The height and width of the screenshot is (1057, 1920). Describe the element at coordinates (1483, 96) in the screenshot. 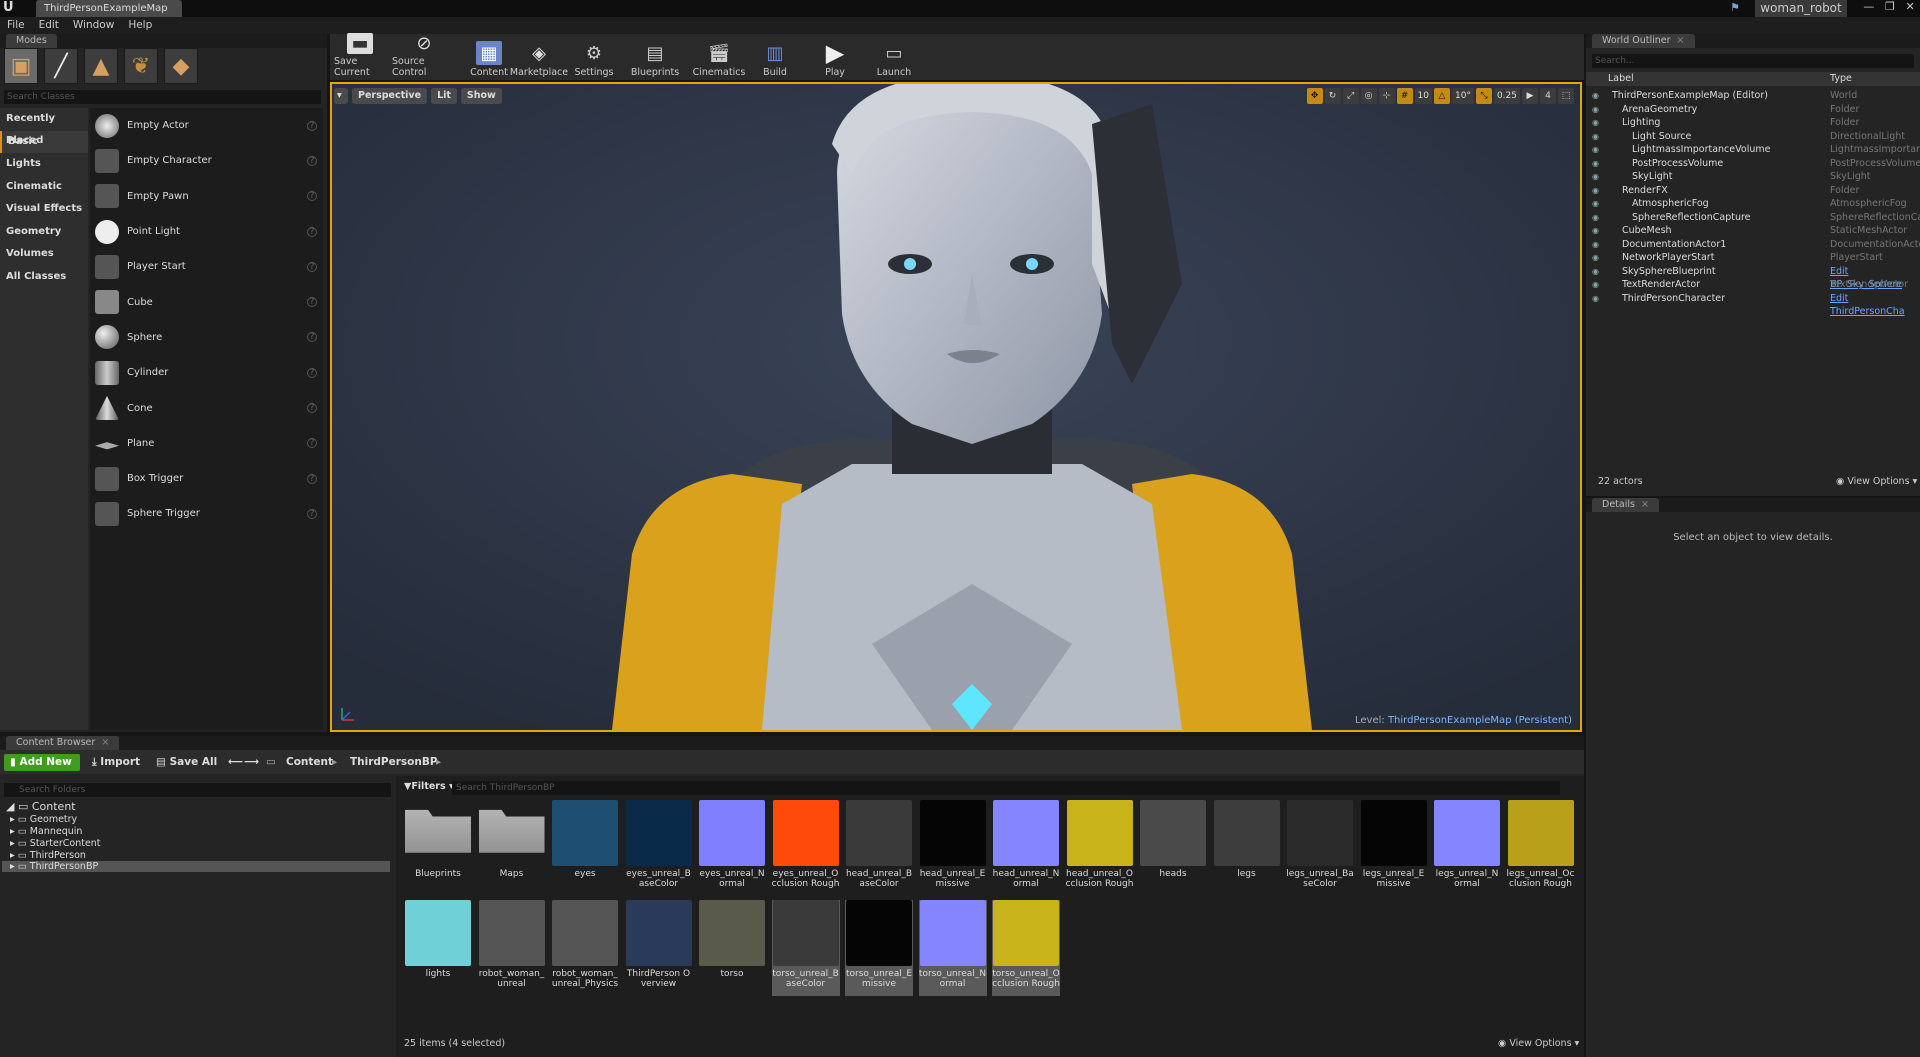

I see `scale-snap-icon: ⤡` at that location.